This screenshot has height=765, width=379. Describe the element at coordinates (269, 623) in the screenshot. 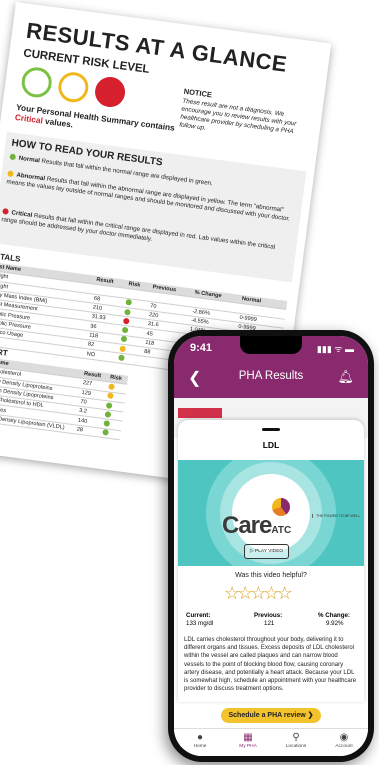

I see `previous-value: 121` at that location.